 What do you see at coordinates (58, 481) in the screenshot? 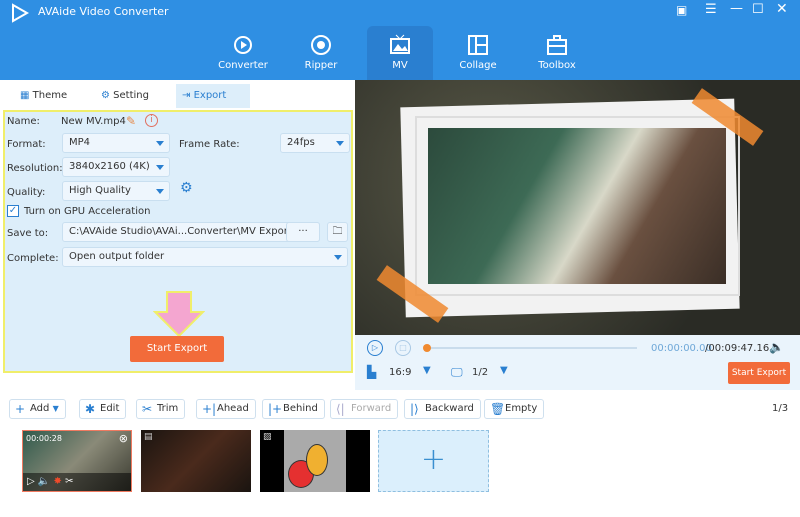
I see `effect-icon: ✸` at bounding box center [58, 481].